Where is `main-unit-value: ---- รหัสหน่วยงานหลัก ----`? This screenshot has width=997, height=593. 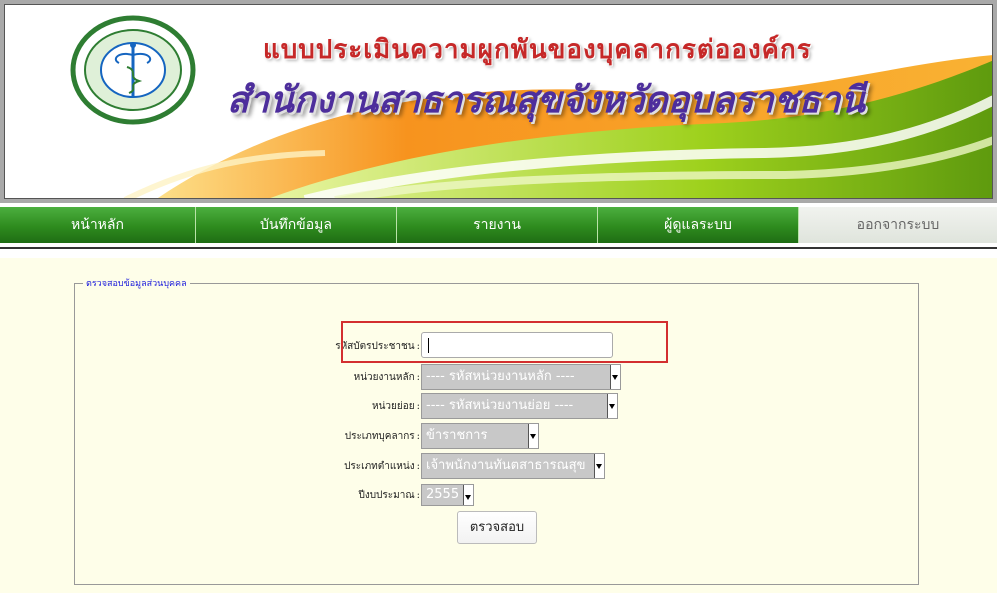 main-unit-value: ---- รหัสหน่วยงานหลัก ---- is located at coordinates (500, 376).